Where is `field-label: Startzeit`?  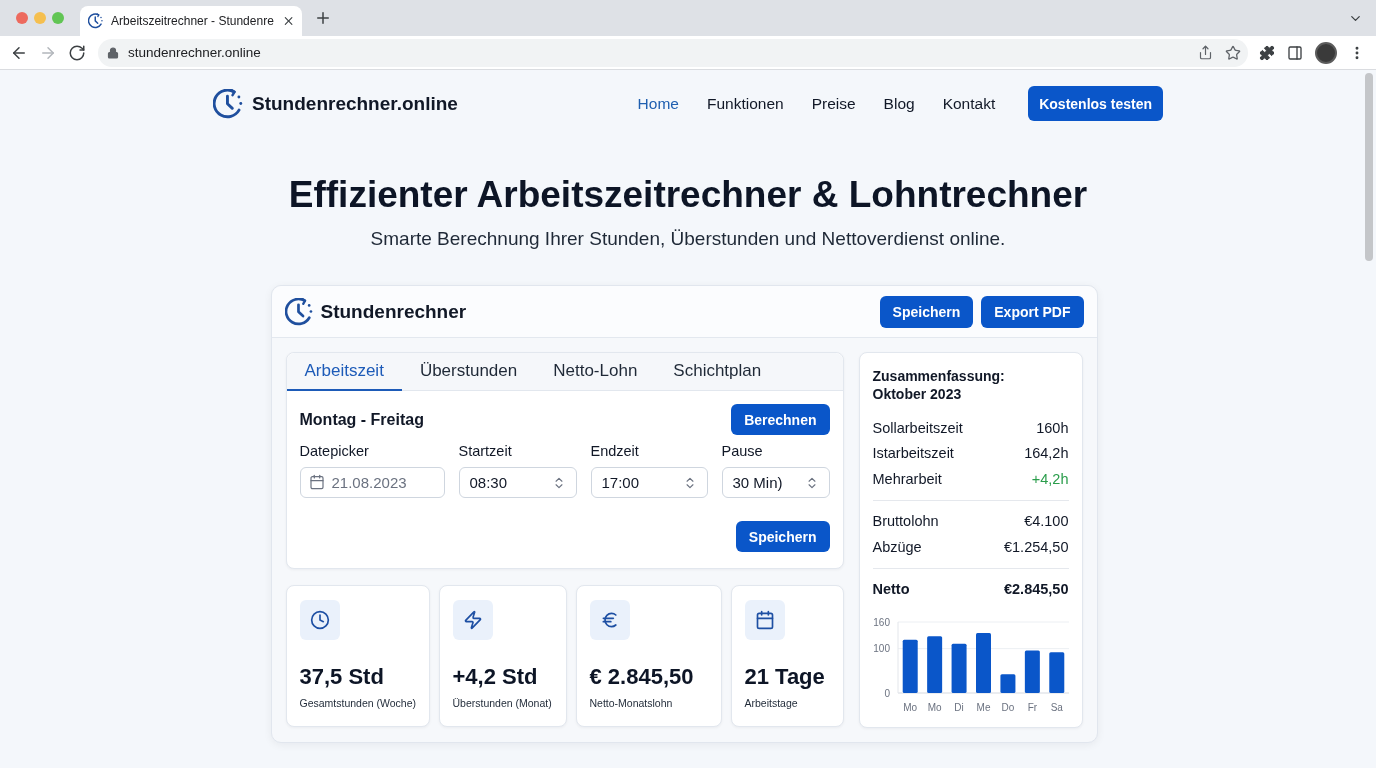 field-label: Startzeit is located at coordinates (485, 451).